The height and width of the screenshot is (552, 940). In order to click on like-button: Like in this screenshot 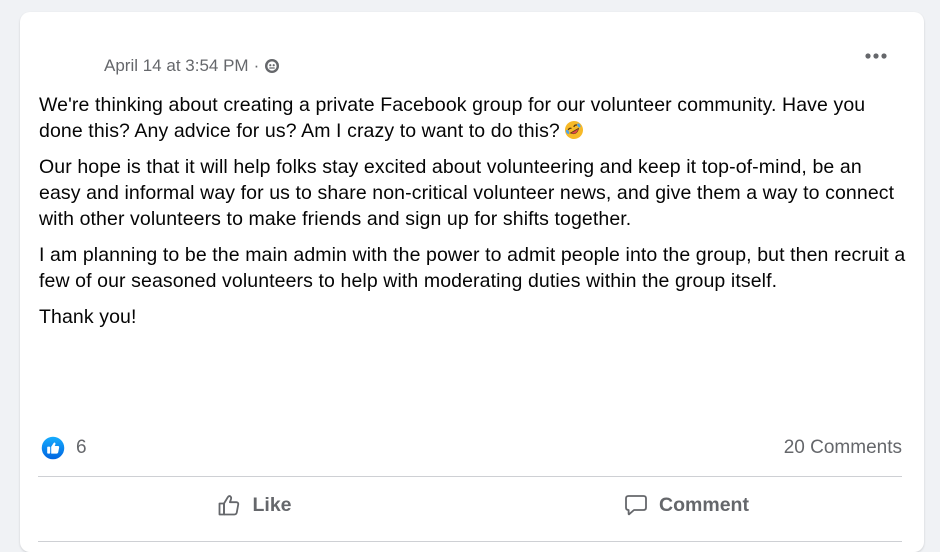, I will do `click(254, 505)`.